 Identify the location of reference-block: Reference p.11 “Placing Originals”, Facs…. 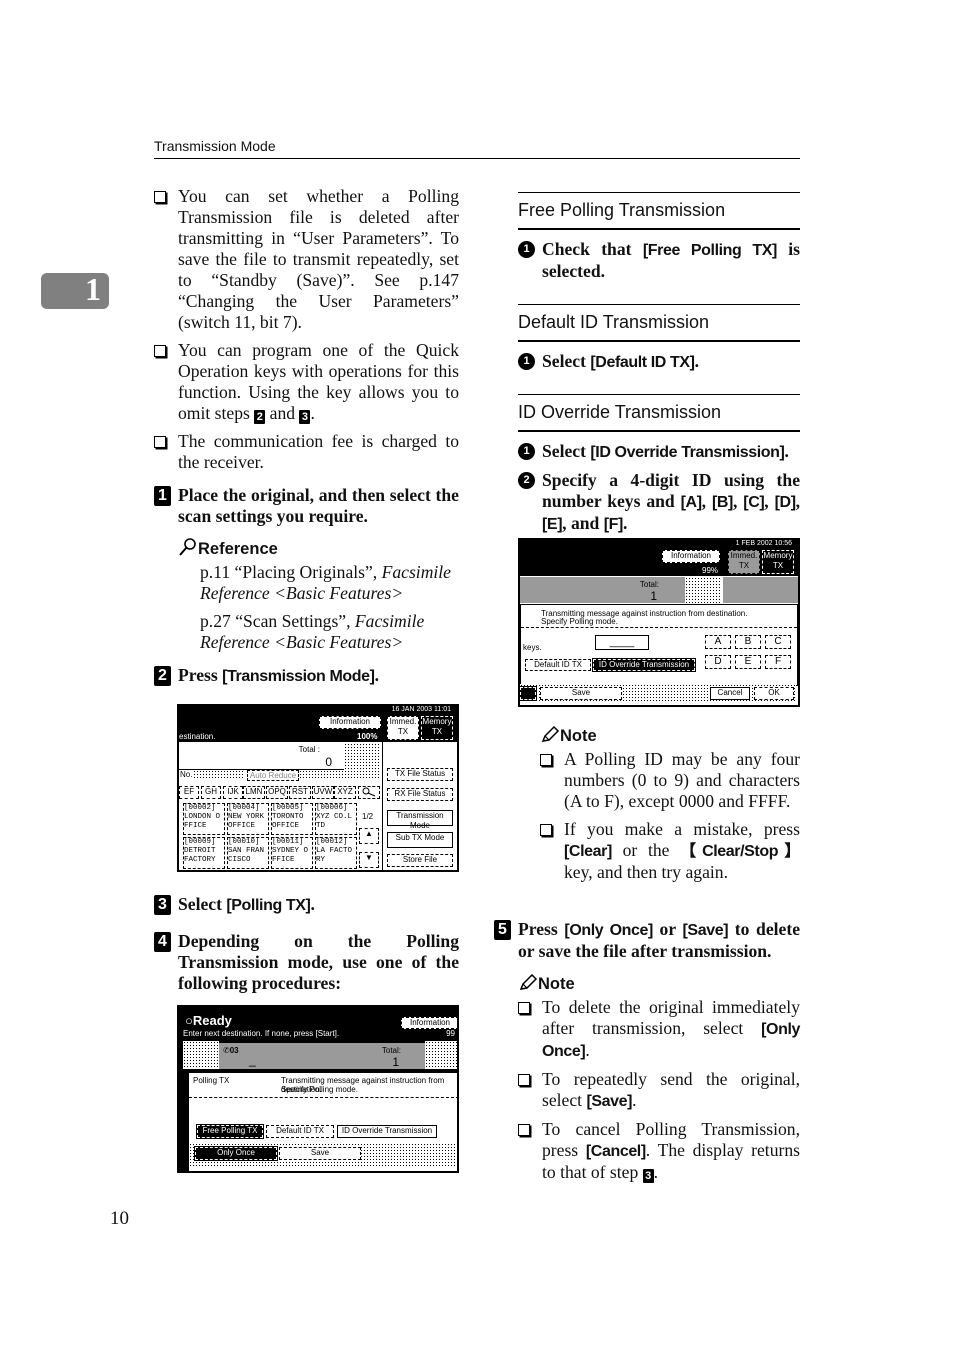
(306, 595).